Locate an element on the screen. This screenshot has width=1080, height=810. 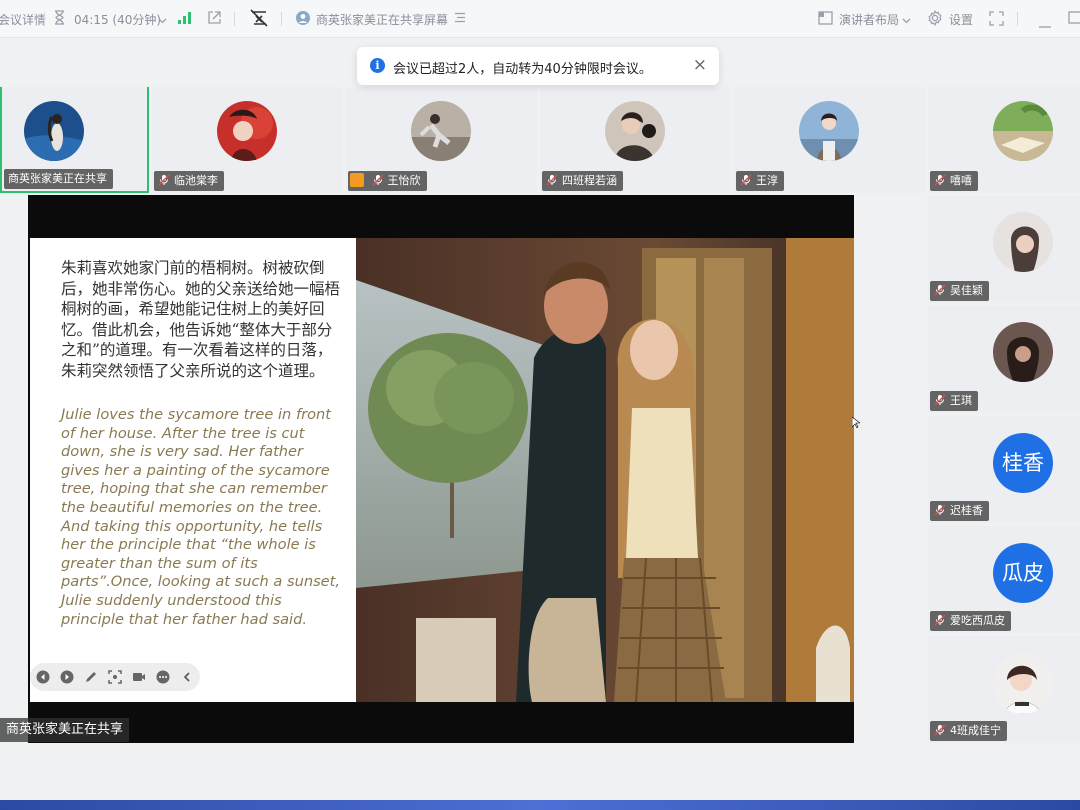
participant-name: 商英张家美正在共享 is located at coordinates (58, 179).